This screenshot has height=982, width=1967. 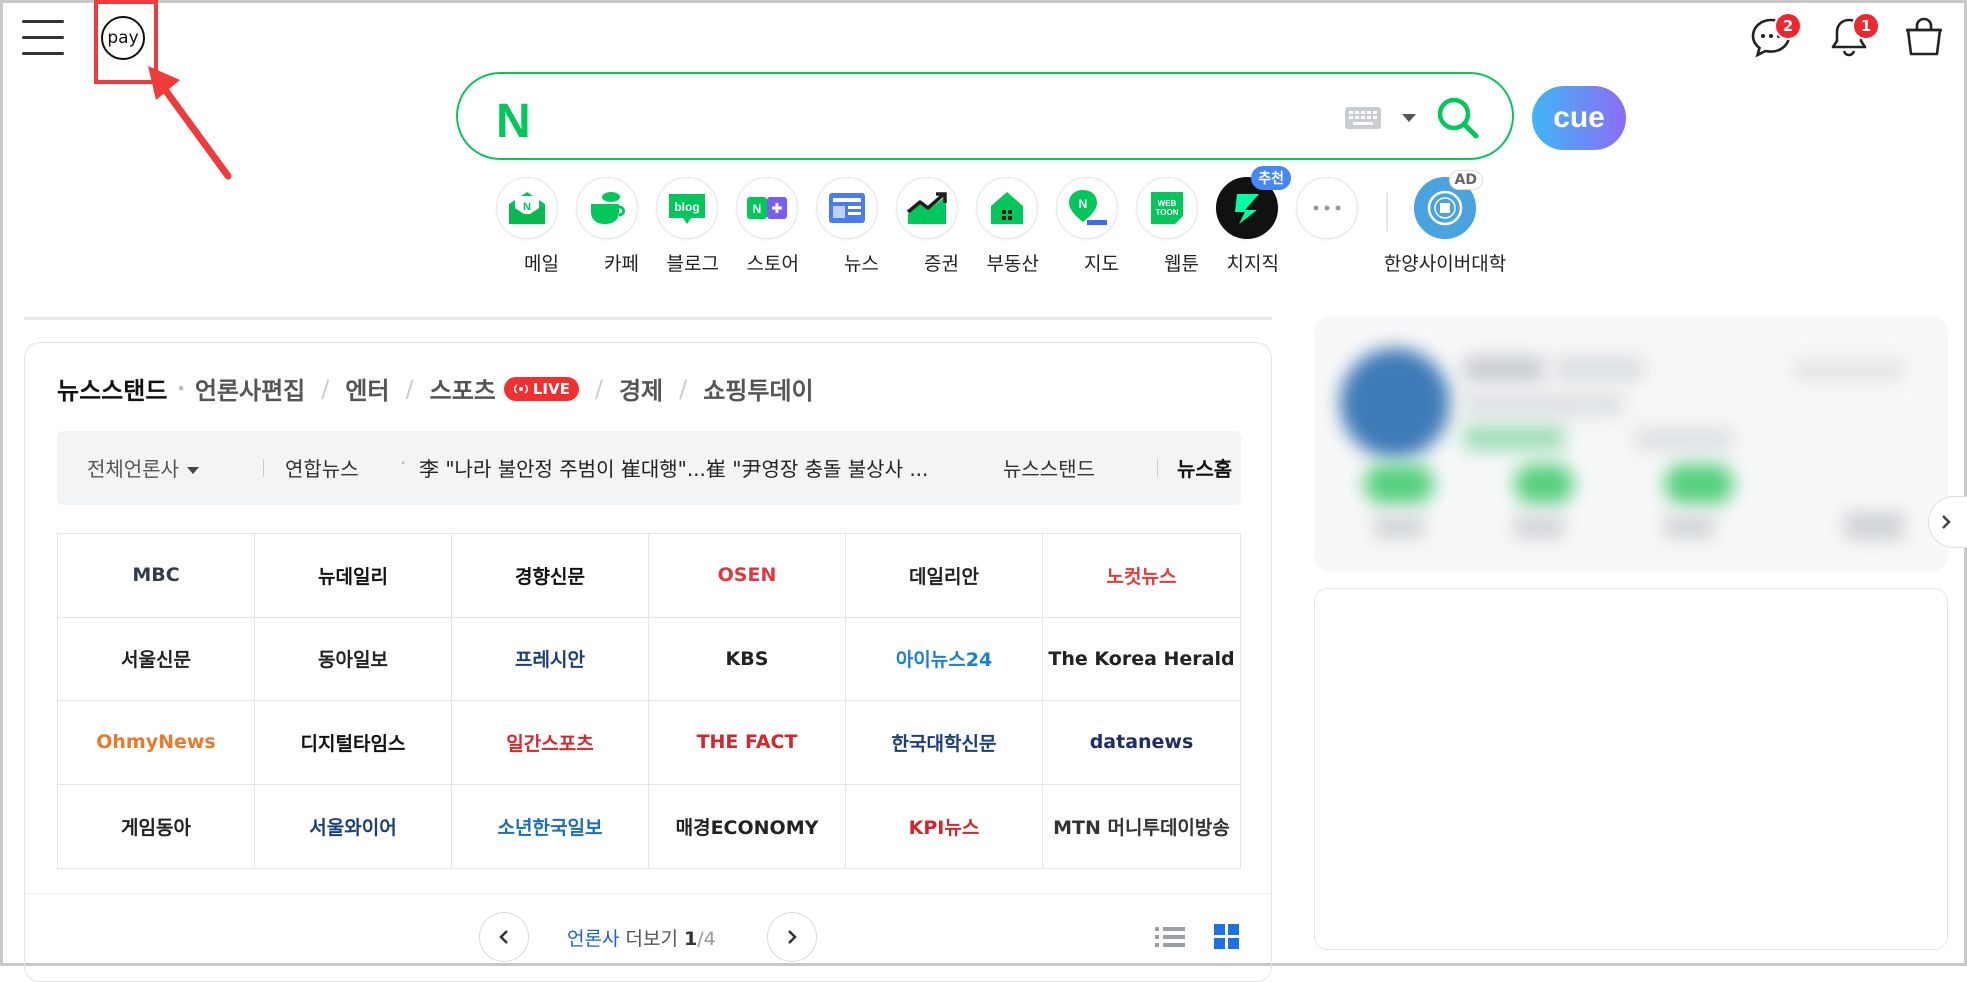 What do you see at coordinates (1007, 226) in the screenshot?
I see `shortcut-realestate: 부동산` at bounding box center [1007, 226].